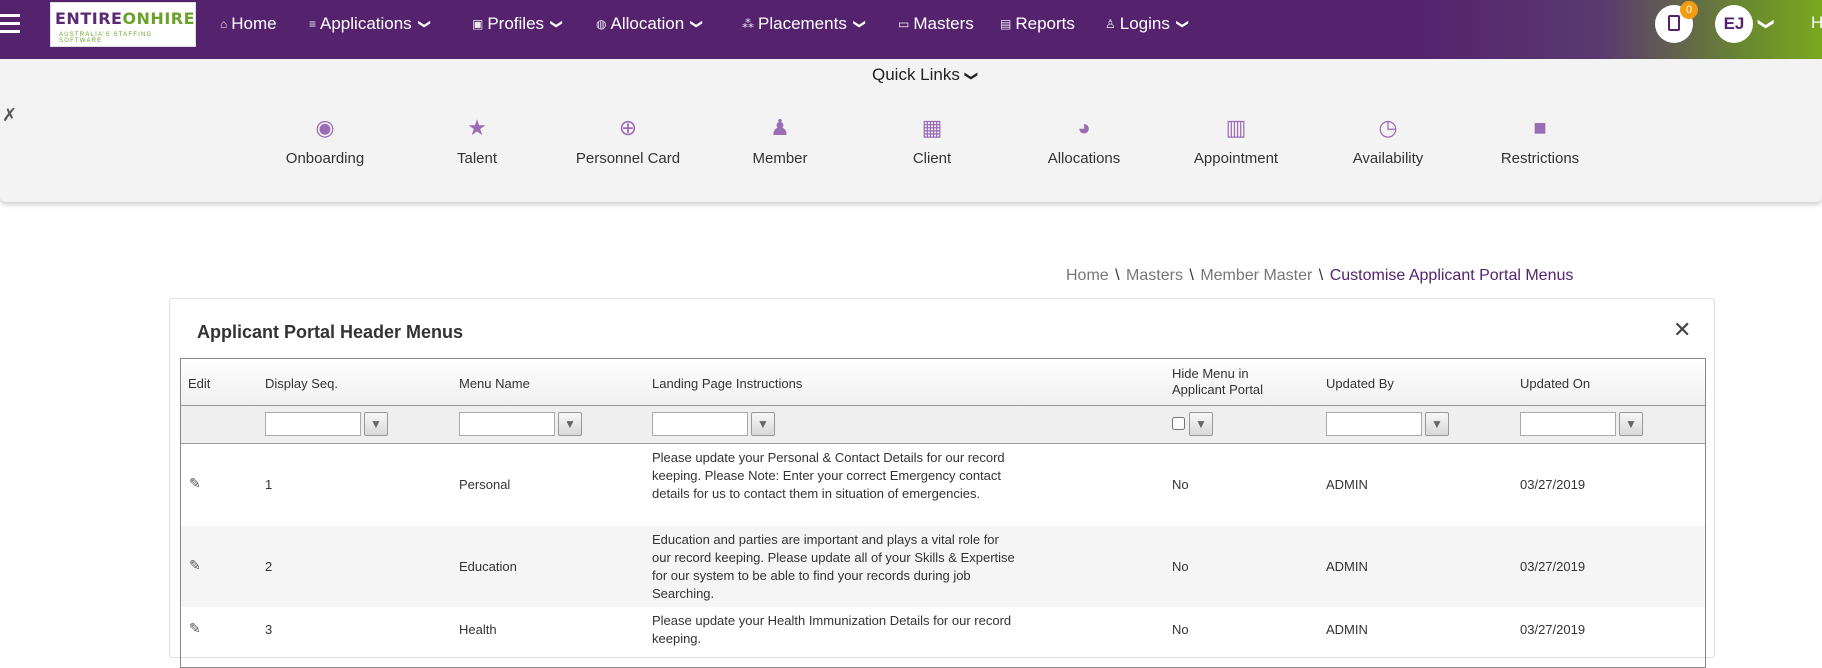 This screenshot has width=1822, height=668. What do you see at coordinates (780, 127) in the screenshot?
I see `user-icon: ♟` at bounding box center [780, 127].